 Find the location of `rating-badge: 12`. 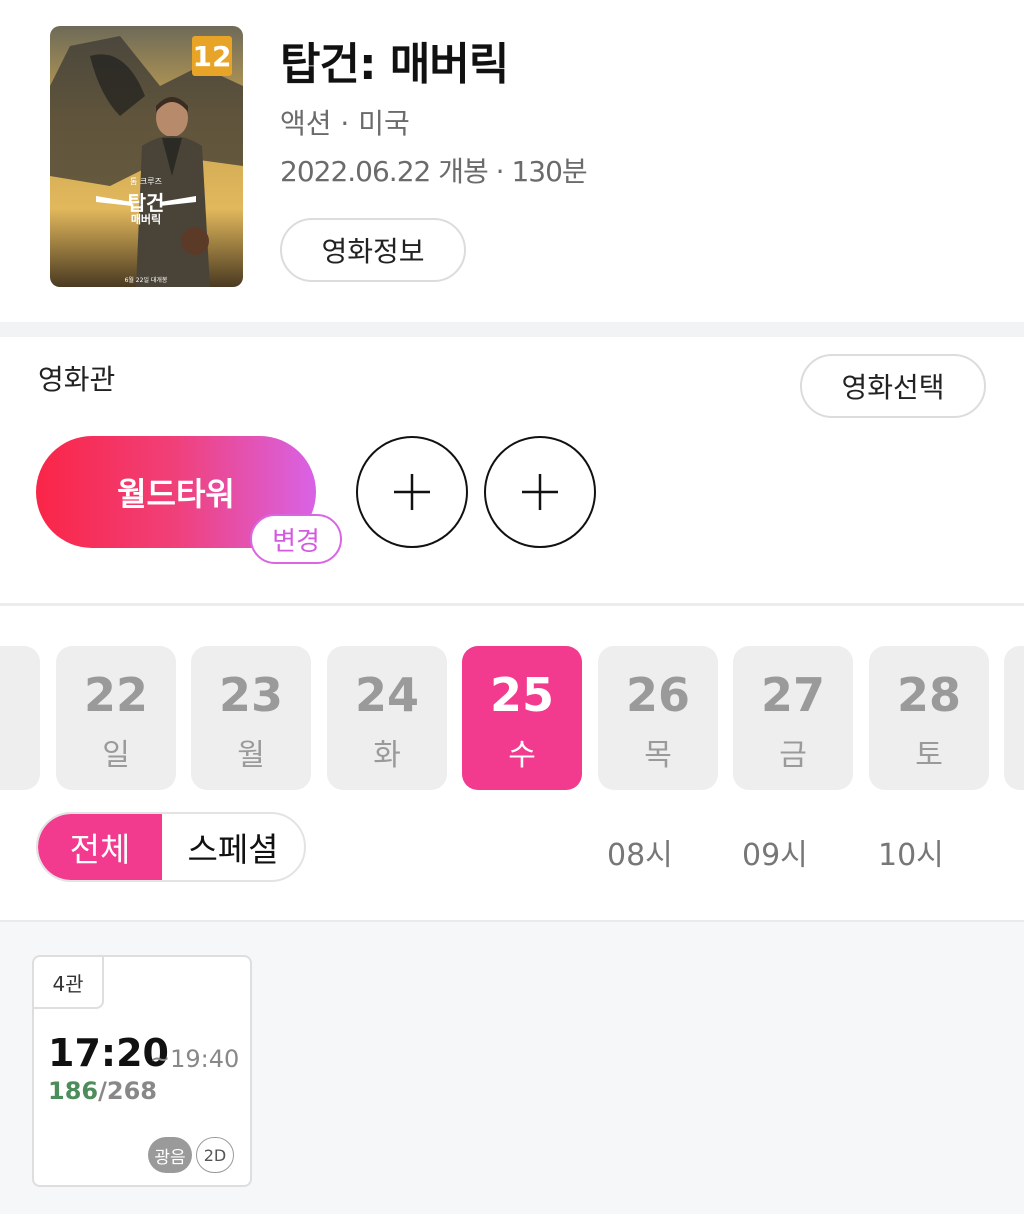

rating-badge: 12 is located at coordinates (212, 56).